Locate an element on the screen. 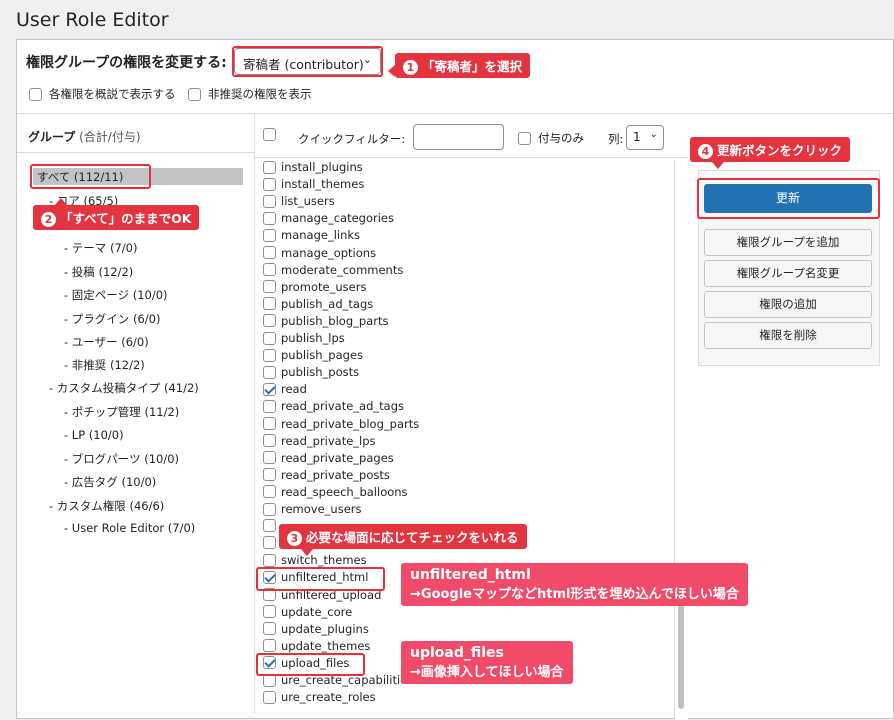 The image size is (894, 720). group-item: - ブログパーツ (10/0) is located at coordinates (121, 459).